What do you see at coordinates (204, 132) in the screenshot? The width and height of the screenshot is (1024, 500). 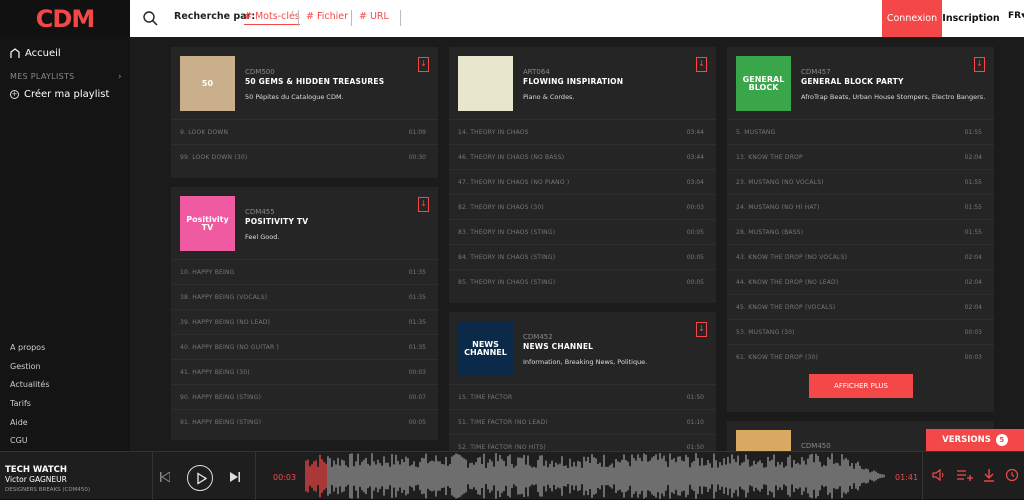 I see `track-name: 9. LOOK DOWN` at bounding box center [204, 132].